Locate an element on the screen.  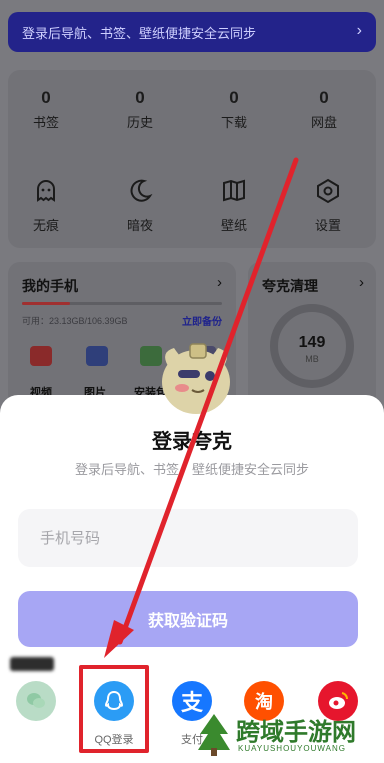
phone-number-input is located at coordinates (188, 538).